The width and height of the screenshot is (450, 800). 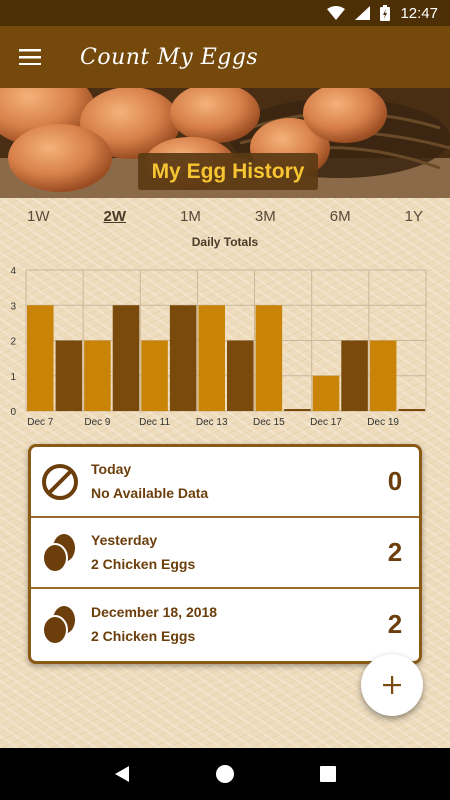 I want to click on entry-date: December 18, 2018, so click(x=154, y=611).